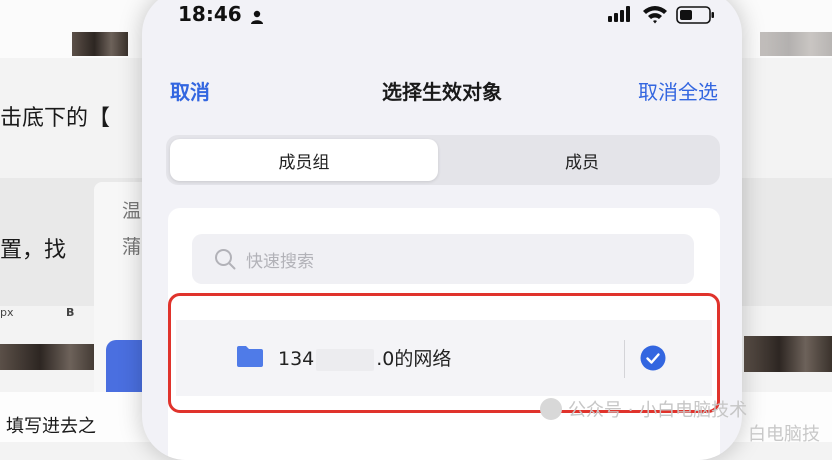 Image resolution: width=832 pixels, height=460 pixels. What do you see at coordinates (443, 259) in the screenshot?
I see `search-input: 快速搜索` at bounding box center [443, 259].